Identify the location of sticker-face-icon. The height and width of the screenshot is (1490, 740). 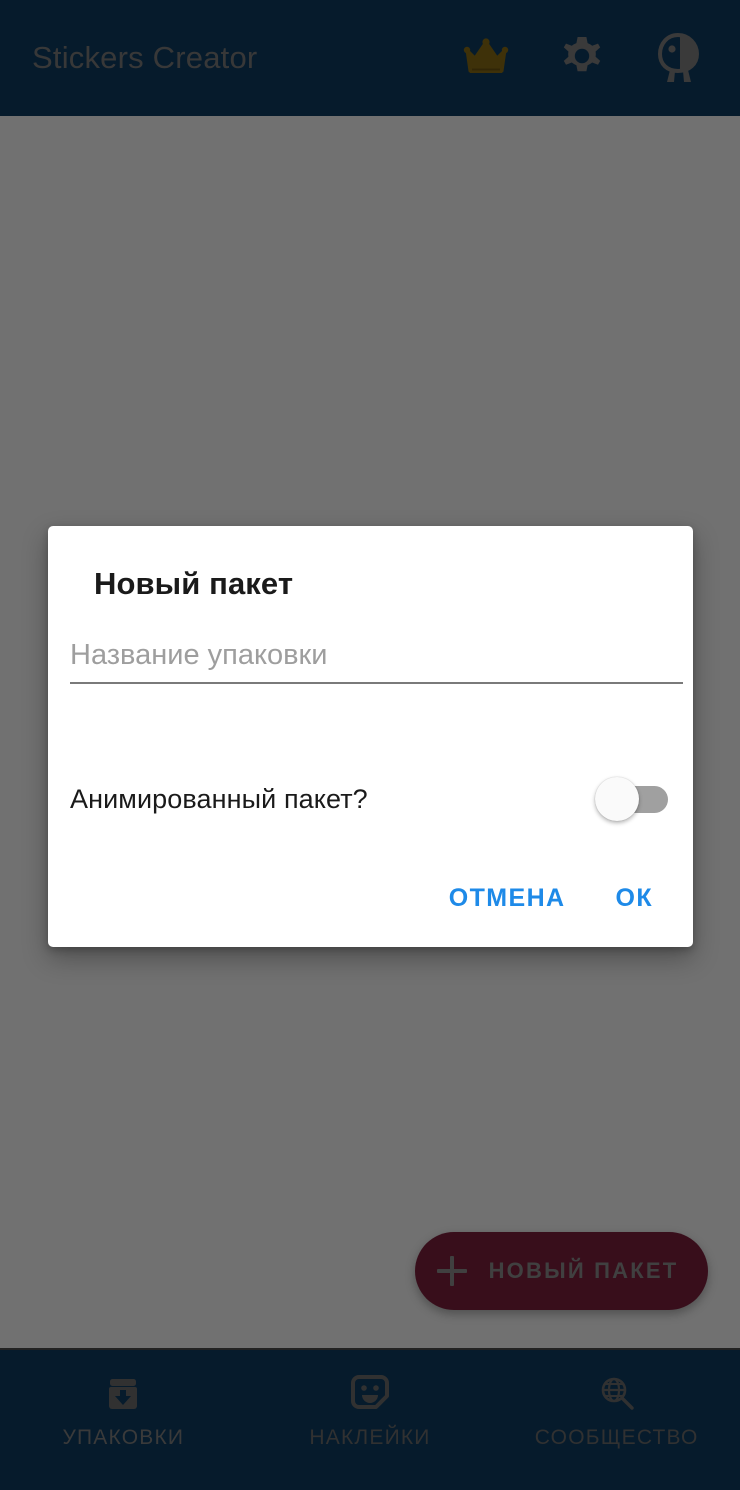
(370, 1394).